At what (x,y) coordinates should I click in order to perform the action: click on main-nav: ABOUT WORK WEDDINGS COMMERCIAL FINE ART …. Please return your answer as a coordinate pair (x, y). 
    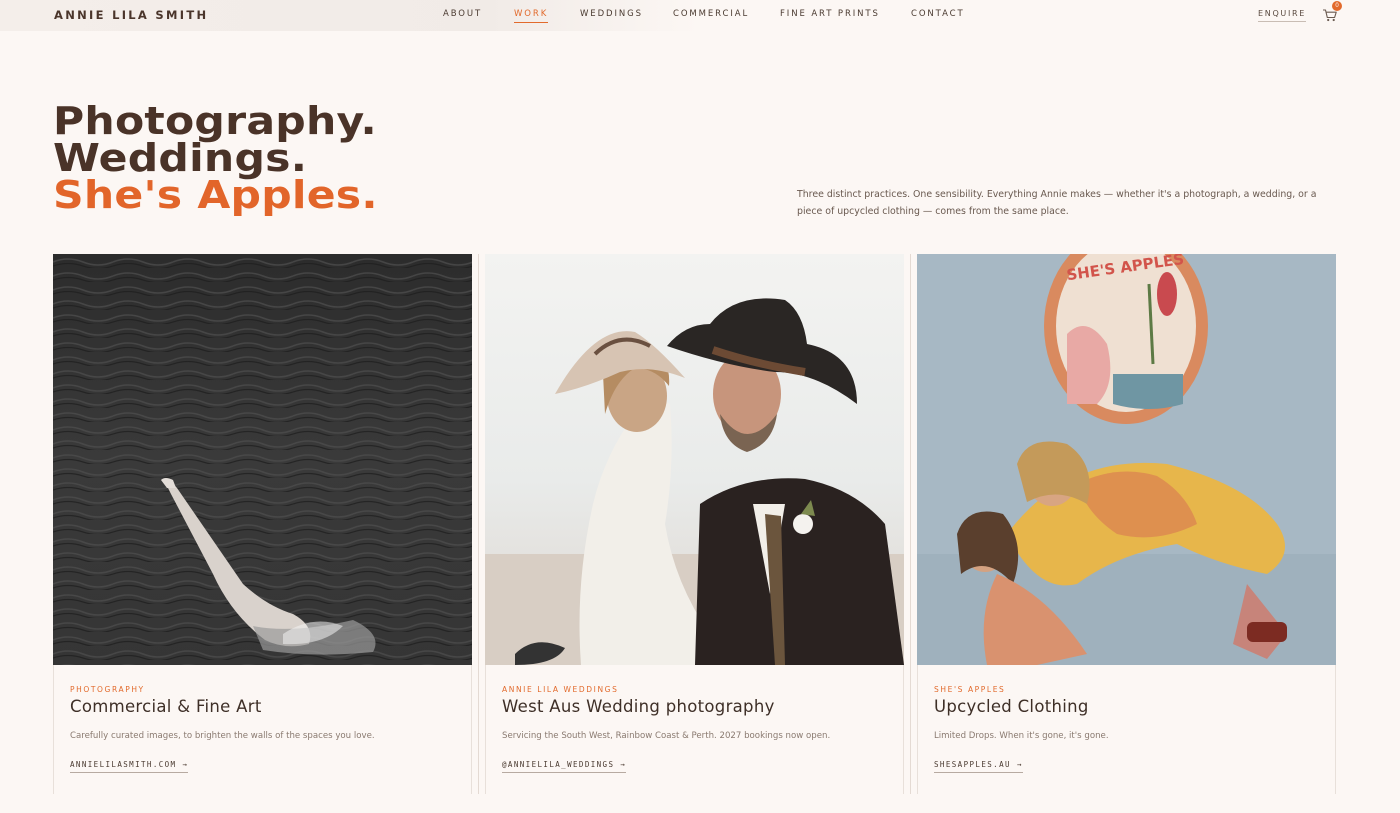
    Looking at the image, I should click on (700, 17).